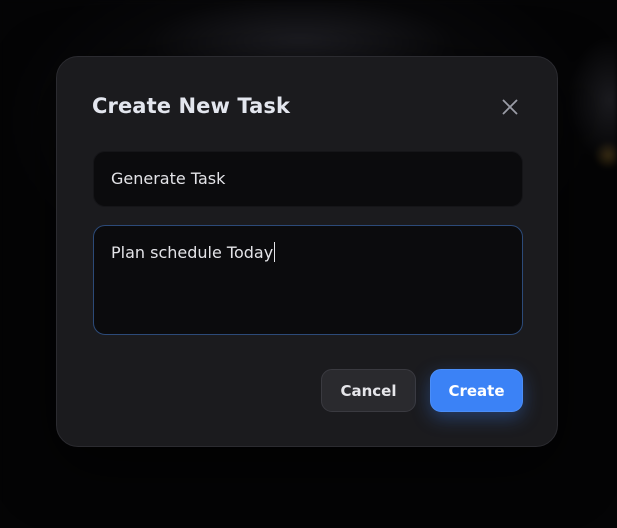 The image size is (617, 528). What do you see at coordinates (308, 280) in the screenshot?
I see `task-description-textarea: Plan schedule Today` at bounding box center [308, 280].